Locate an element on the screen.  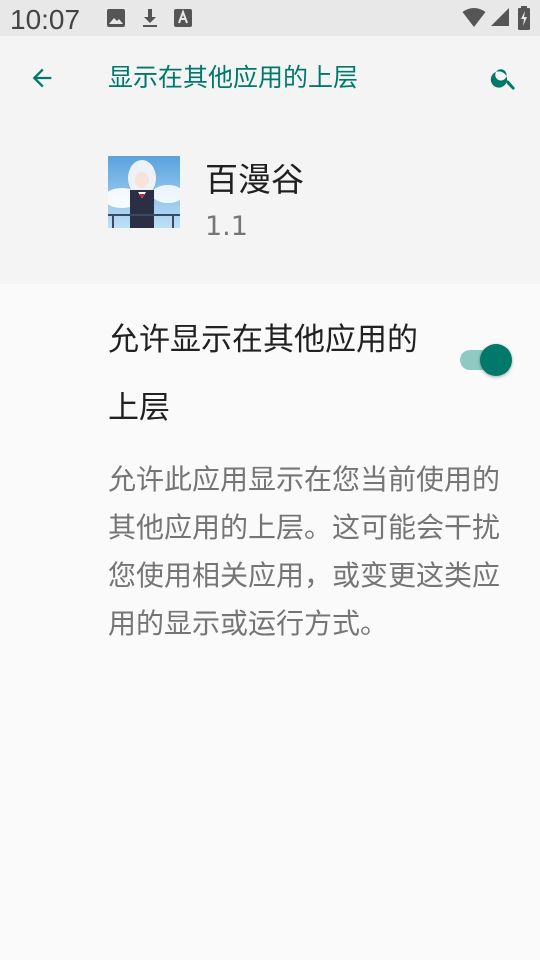
battery-charging-icon is located at coordinates (524, 20).